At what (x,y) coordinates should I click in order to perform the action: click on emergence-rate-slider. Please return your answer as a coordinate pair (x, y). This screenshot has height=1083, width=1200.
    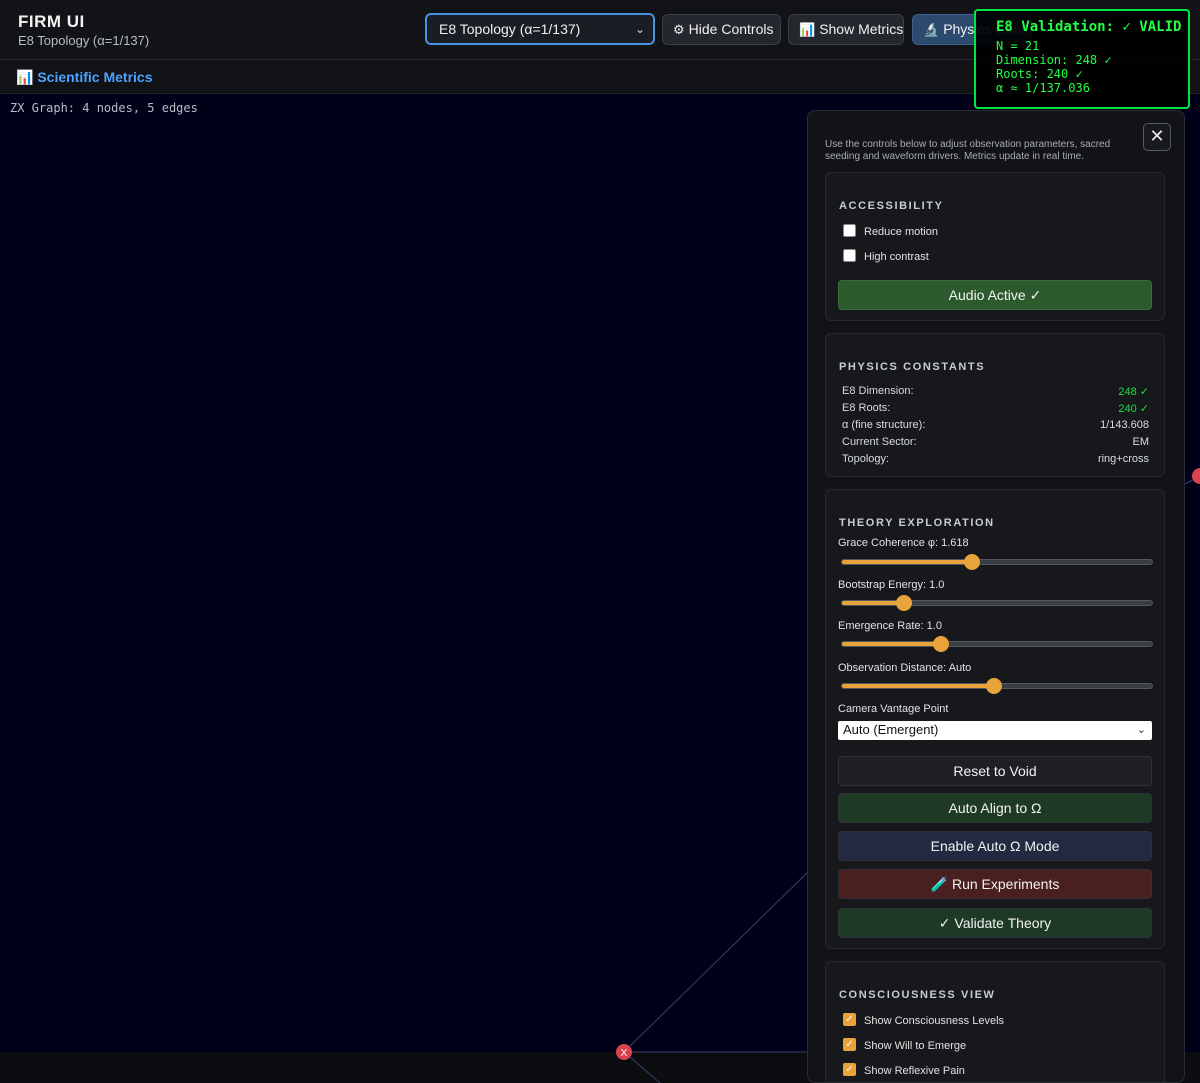
    Looking at the image, I should click on (997, 644).